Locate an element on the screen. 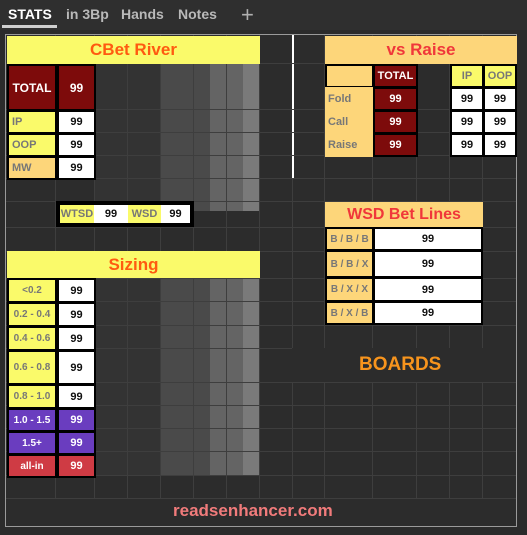 This screenshot has width=527, height=535. divider-line is located at coordinates (293, 106).